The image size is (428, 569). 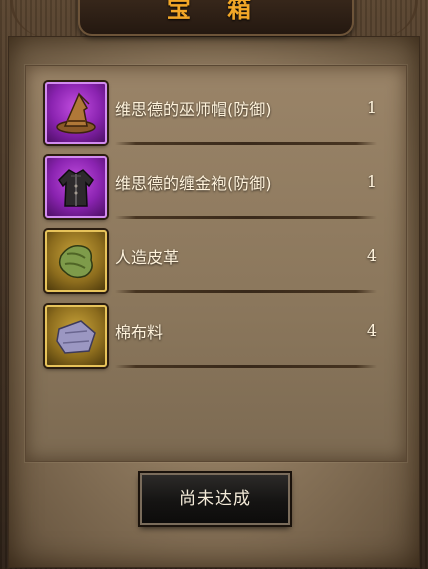 I want to click on reward-item: 维思德的巫师帽(防御) 1, so click(x=225, y=117).